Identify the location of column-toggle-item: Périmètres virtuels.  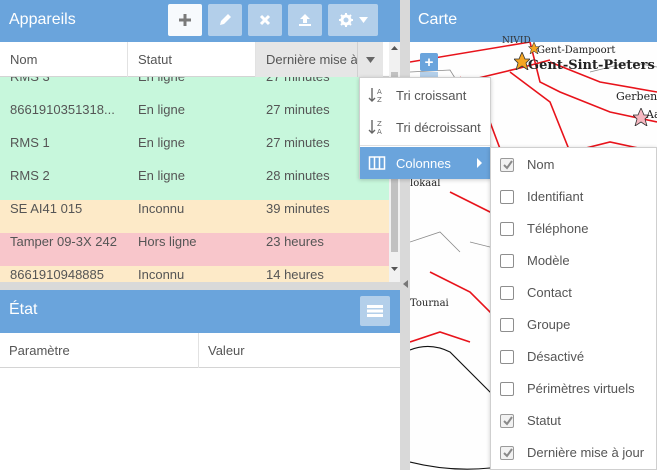
(573, 389).